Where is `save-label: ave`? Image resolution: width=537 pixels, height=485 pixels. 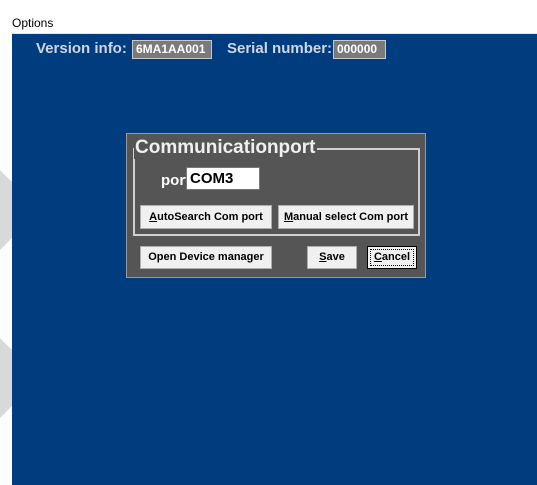
save-label: ave is located at coordinates (335, 257).